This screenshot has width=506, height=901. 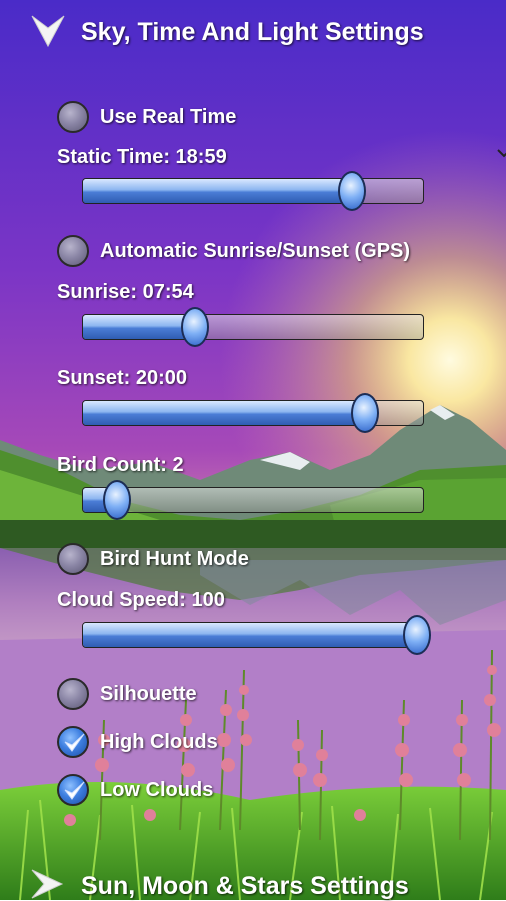 I want to click on section-title-sun-moon-stars: Sun, Moon & Stars Settings, so click(x=245, y=886).